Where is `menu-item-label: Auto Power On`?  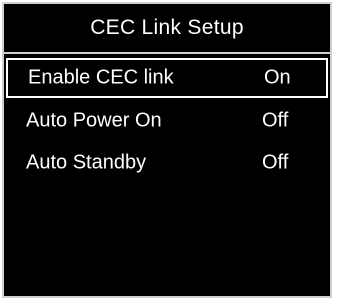
menu-item-label: Auto Power On is located at coordinates (94, 120).